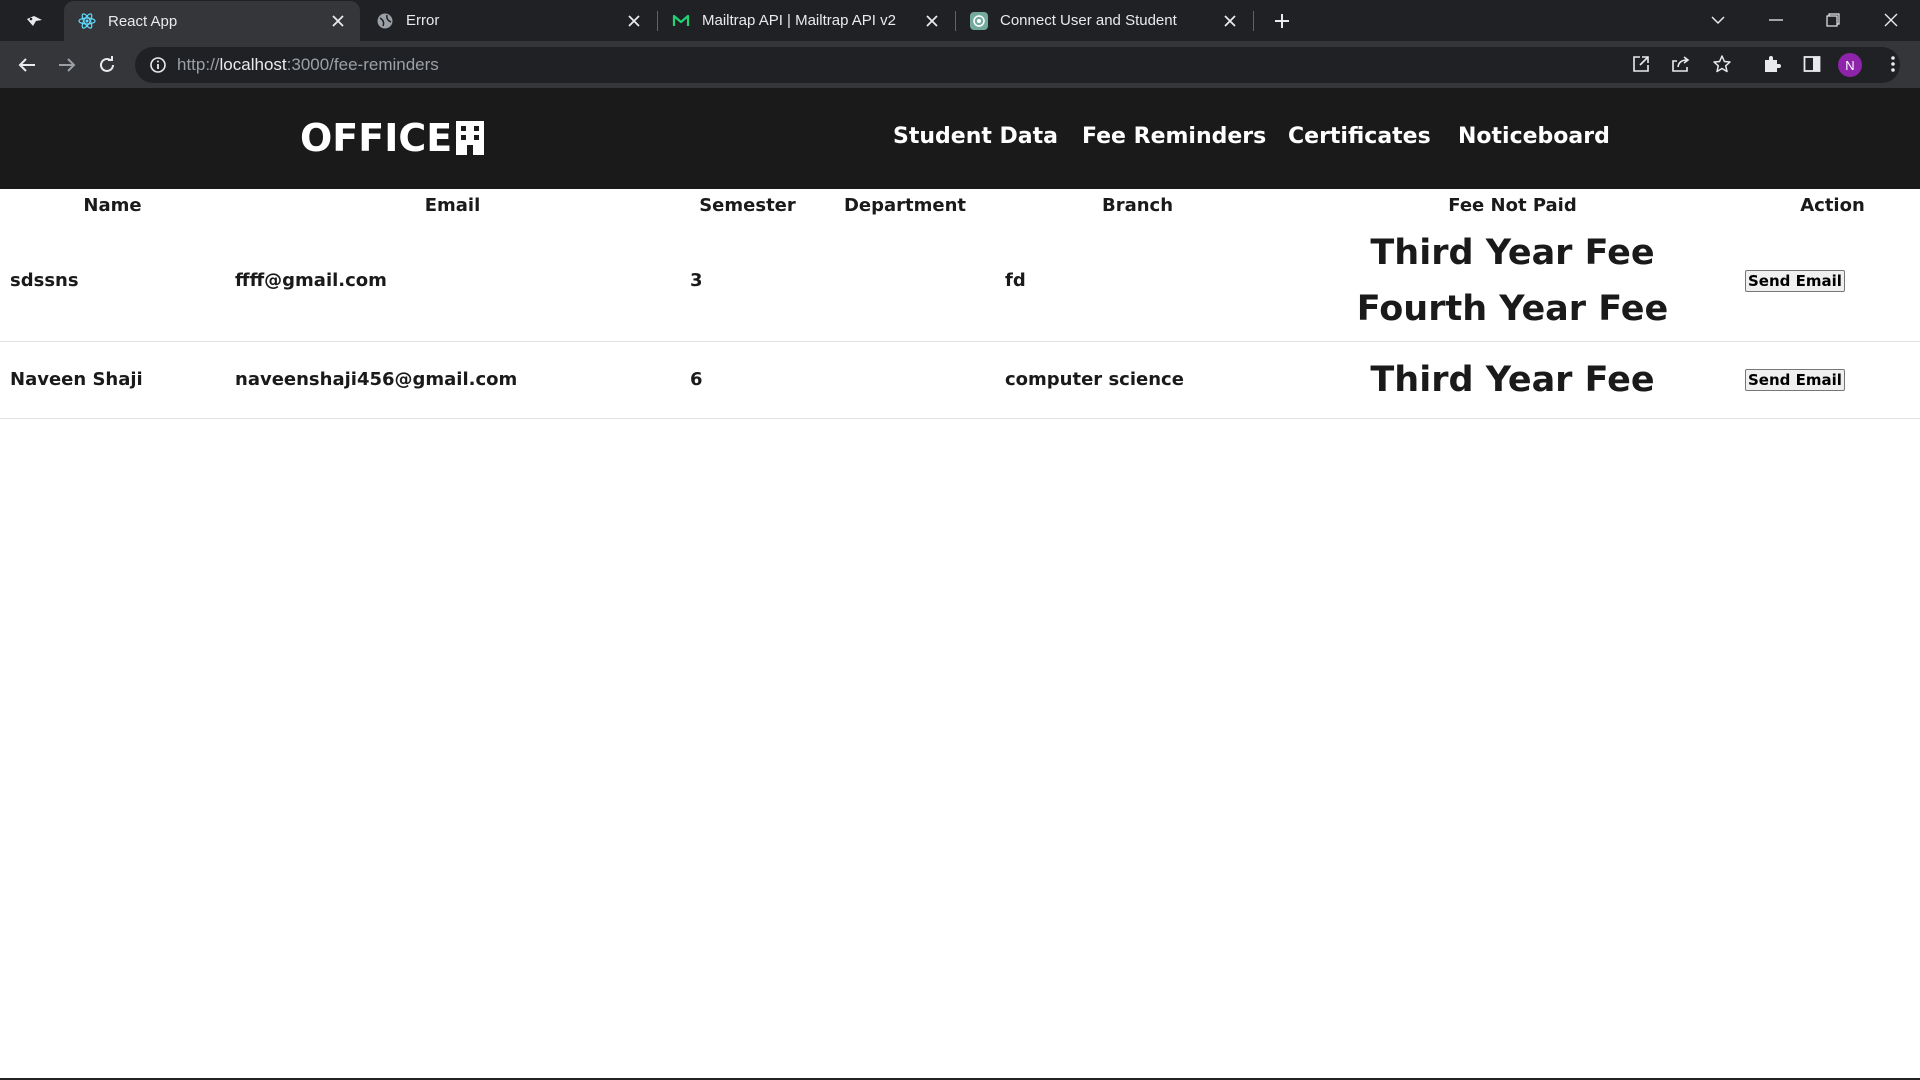 The width and height of the screenshot is (1920, 1080). What do you see at coordinates (1722, 64) in the screenshot?
I see `bookmark-star-icon` at bounding box center [1722, 64].